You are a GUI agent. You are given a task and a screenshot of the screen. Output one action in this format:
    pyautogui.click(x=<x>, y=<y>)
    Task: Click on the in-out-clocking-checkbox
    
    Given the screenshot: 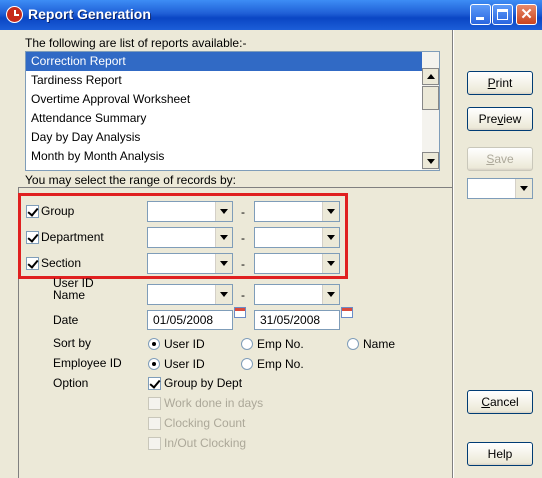 What is the action you would take?
    pyautogui.click(x=154, y=443)
    